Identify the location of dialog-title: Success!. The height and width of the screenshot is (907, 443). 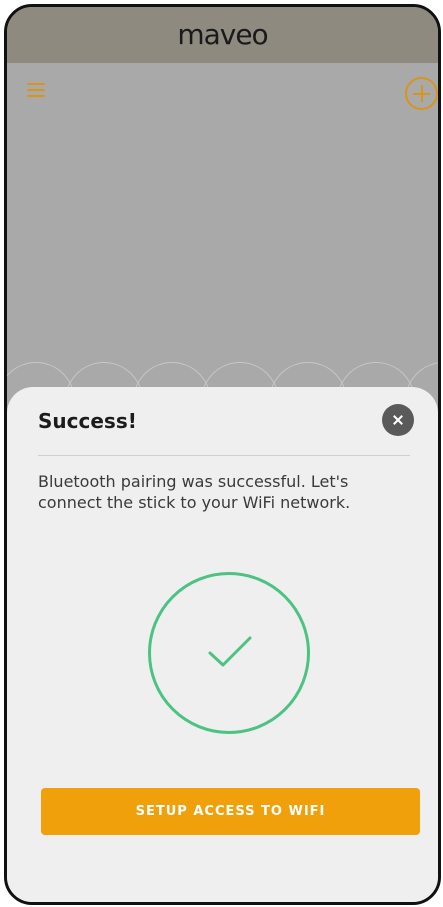
(87, 421).